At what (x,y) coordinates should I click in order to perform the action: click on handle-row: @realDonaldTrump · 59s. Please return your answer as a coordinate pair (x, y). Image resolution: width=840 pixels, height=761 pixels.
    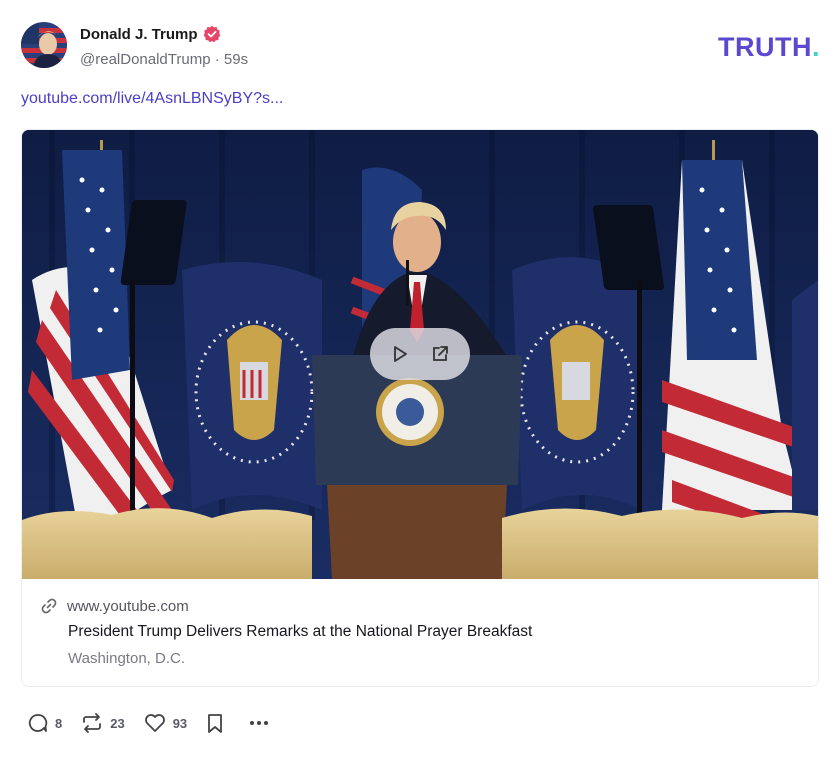
    Looking at the image, I should click on (164, 59).